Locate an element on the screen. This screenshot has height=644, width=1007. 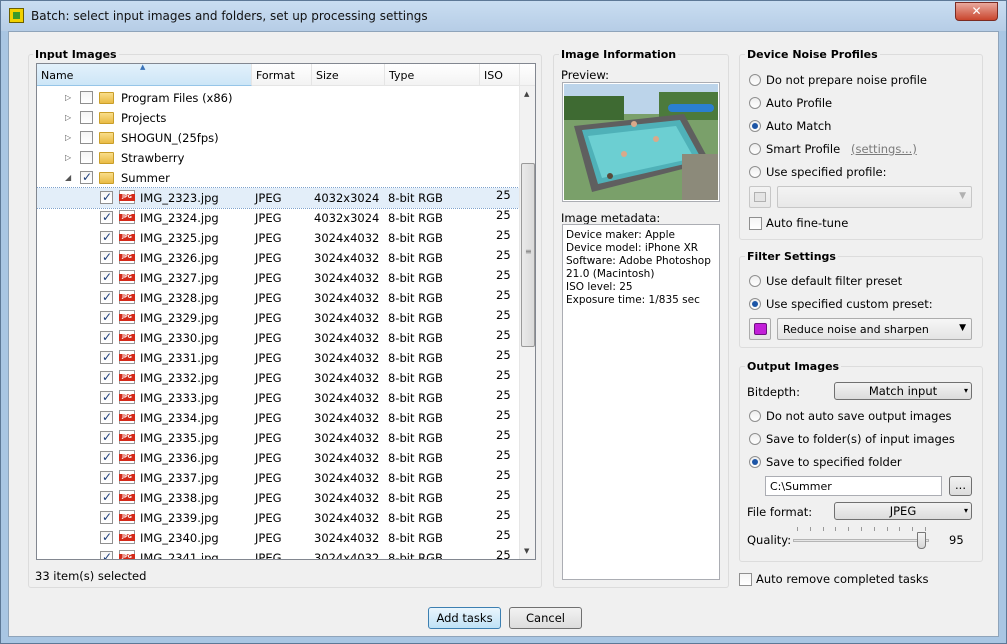
file-row: IMG_2327.jpg JPEG 3024x4032 8-bit RGB 25 is located at coordinates (278, 278).